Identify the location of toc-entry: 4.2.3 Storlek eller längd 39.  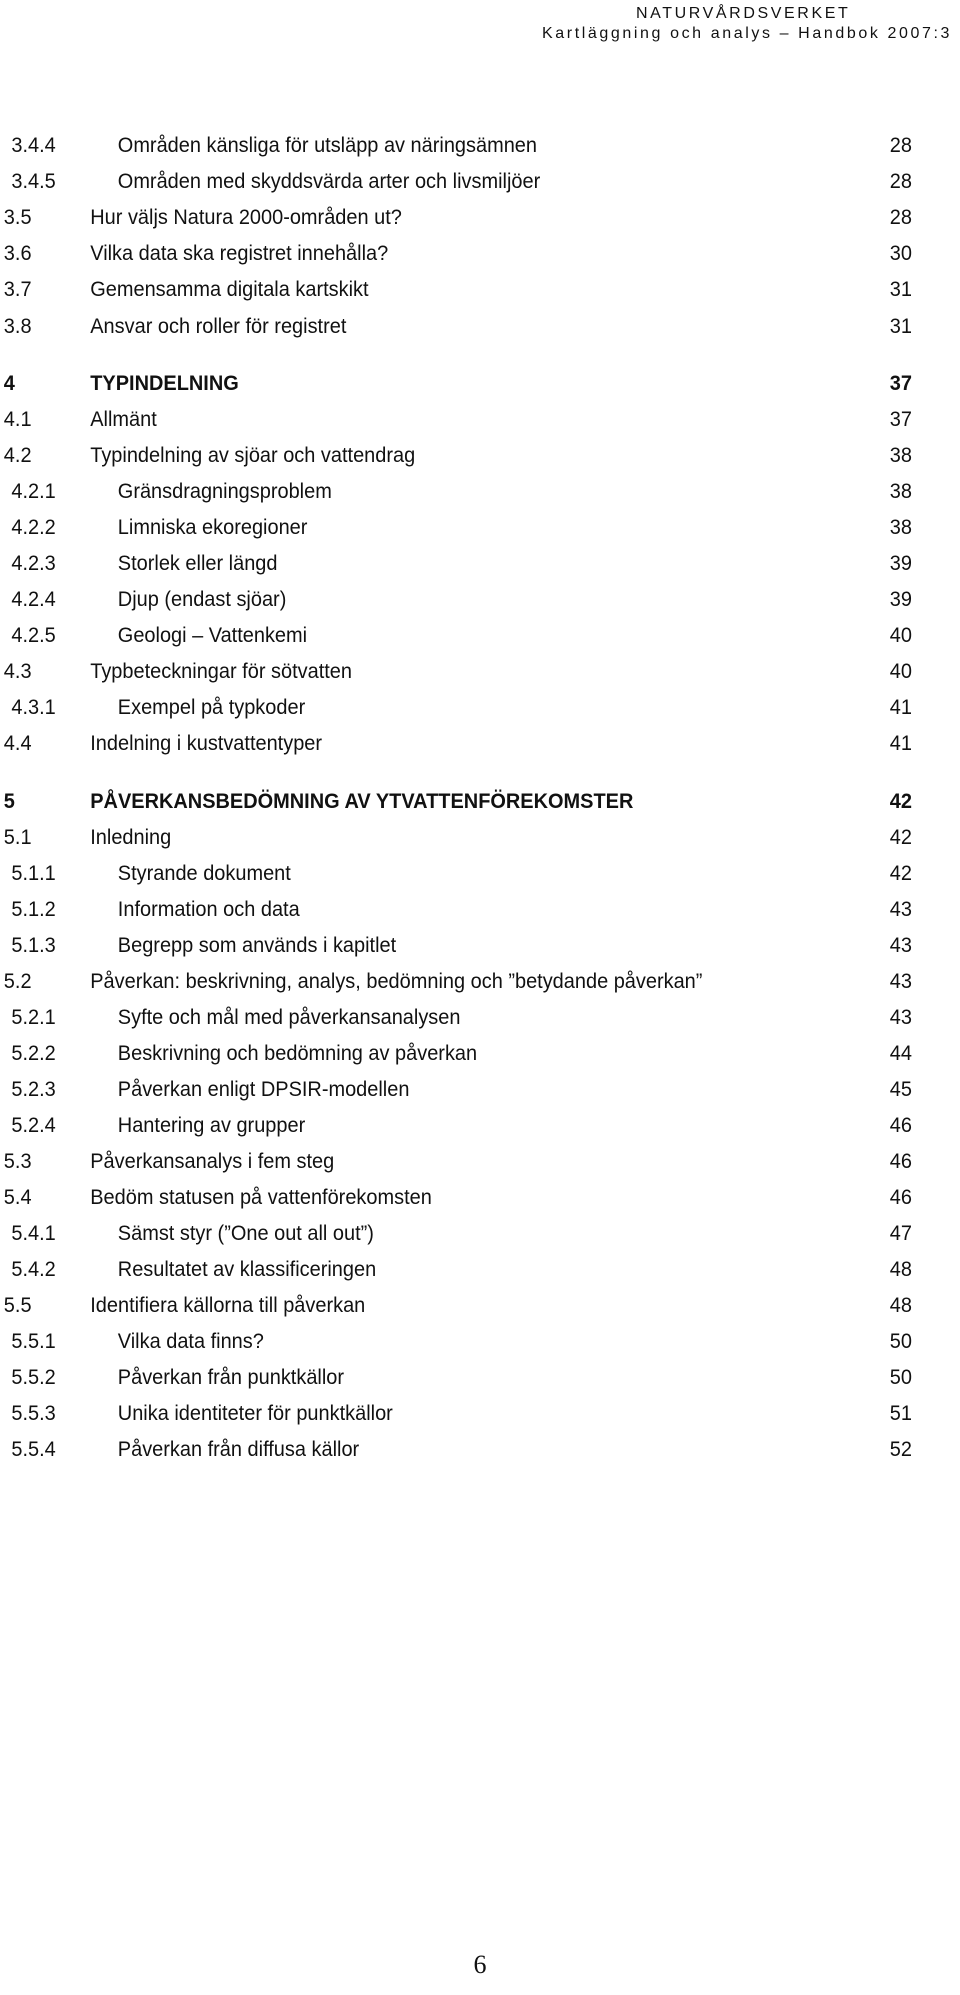
(456, 564).